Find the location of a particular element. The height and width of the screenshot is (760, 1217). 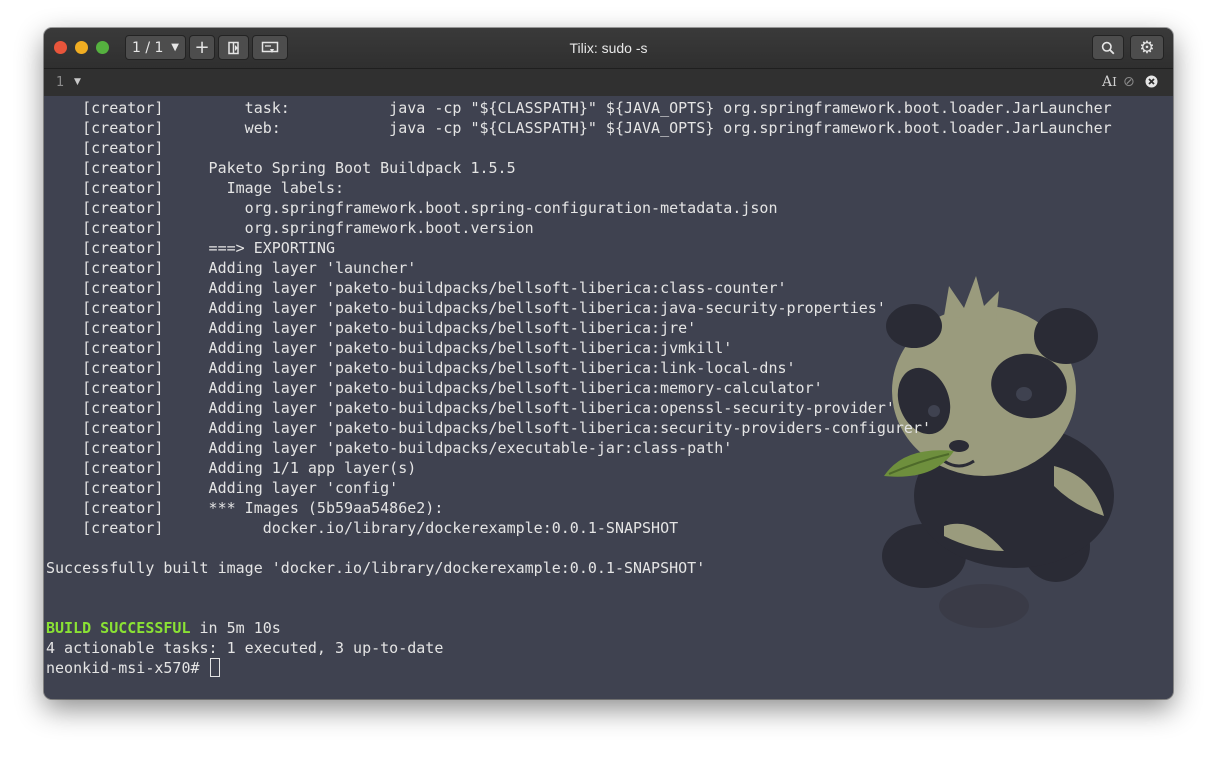

split-terminal-button is located at coordinates (233, 47).